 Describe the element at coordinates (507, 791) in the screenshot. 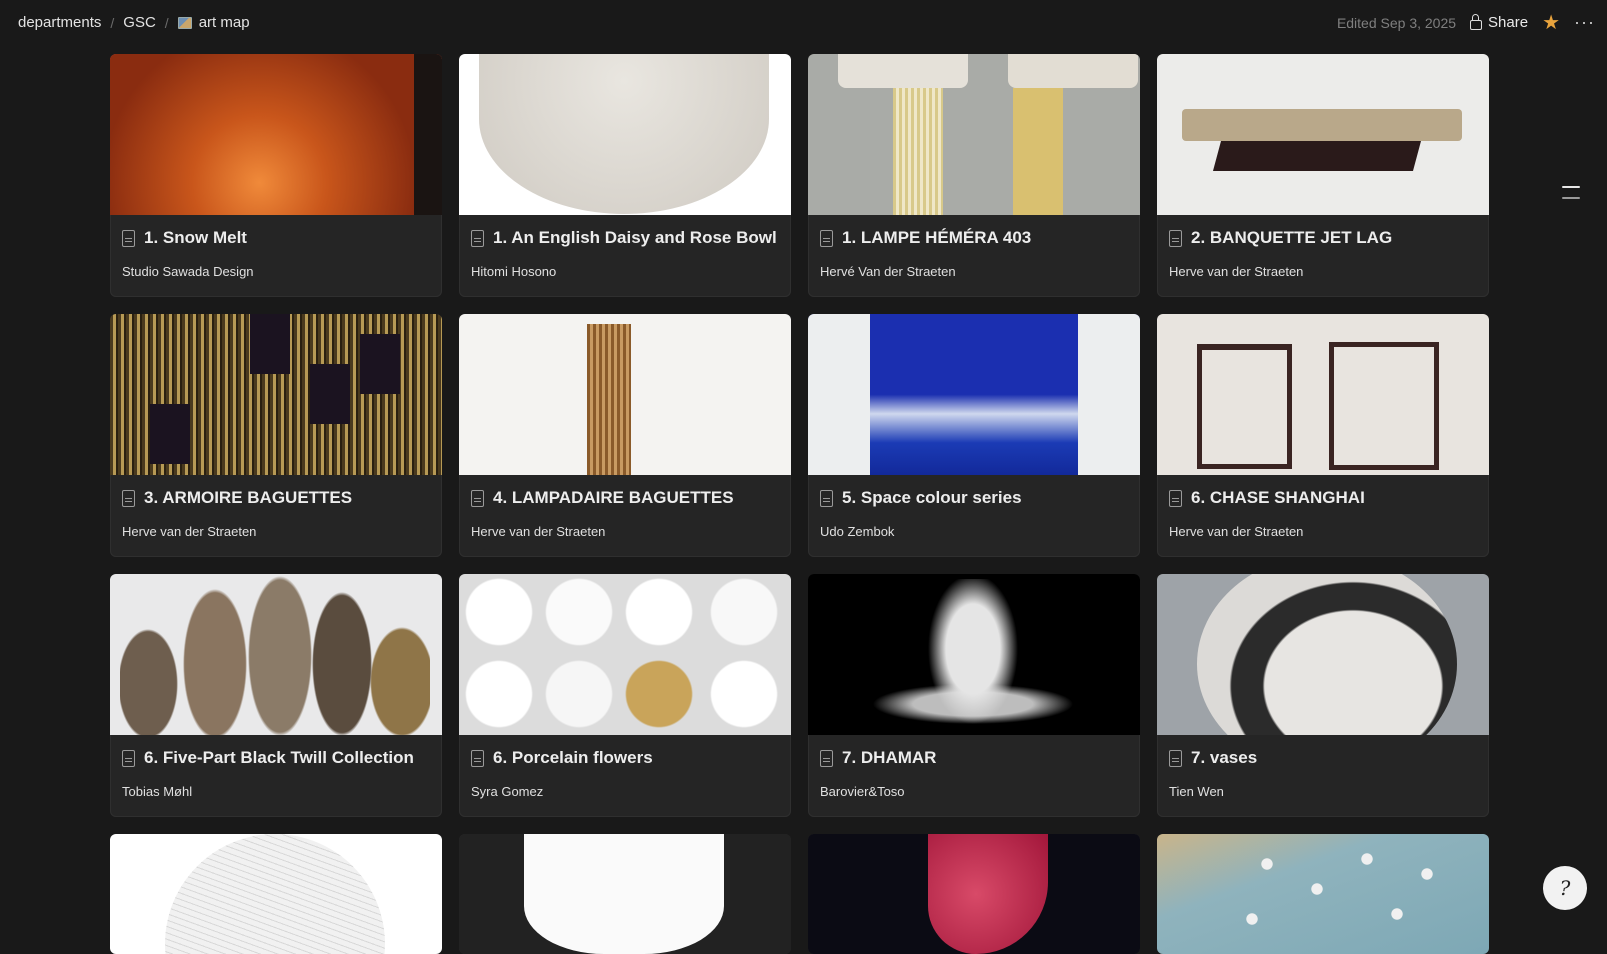

I see `card-artist: Syra Gomez` at that location.